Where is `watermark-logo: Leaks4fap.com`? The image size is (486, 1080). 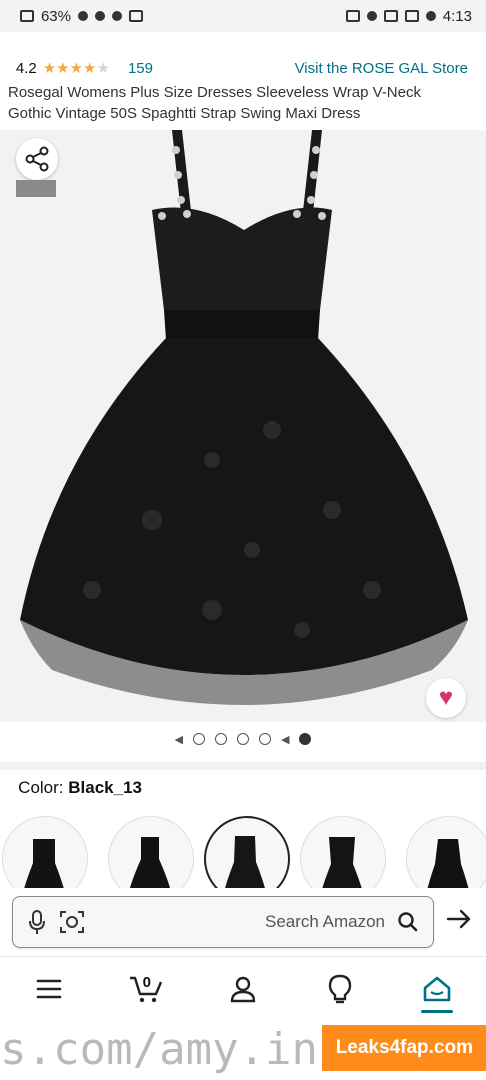
watermark-logo: Leaks4fap.com is located at coordinates (404, 1048).